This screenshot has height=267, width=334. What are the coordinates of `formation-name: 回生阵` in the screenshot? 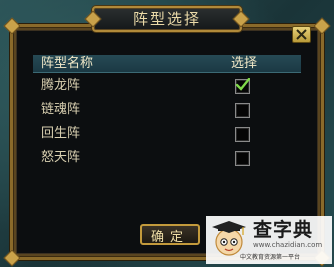 It's located at (61, 133).